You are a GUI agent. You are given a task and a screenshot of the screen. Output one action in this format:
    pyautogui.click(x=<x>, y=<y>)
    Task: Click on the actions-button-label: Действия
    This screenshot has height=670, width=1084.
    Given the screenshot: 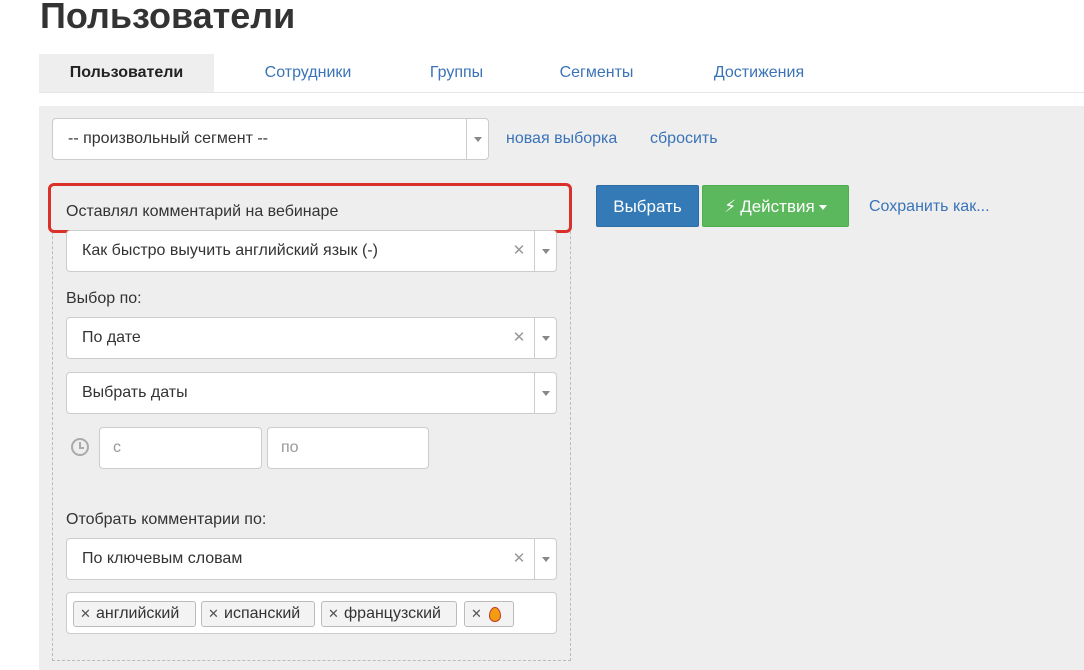 What is the action you would take?
    pyautogui.click(x=777, y=206)
    